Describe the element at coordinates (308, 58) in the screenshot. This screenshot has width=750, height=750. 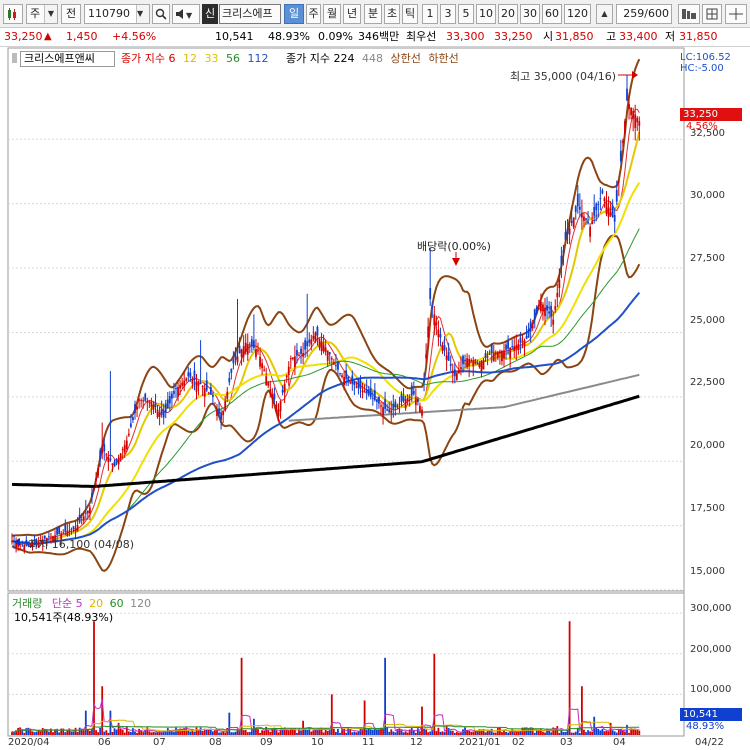
I see `long-ma-label: 종가 지수` at that location.